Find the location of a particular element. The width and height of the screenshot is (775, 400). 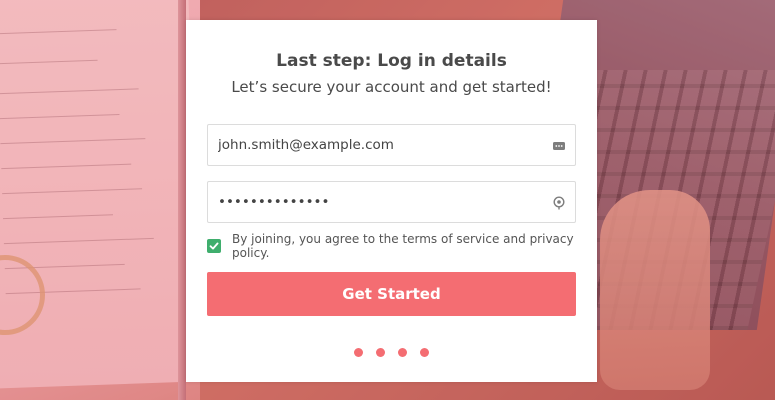

password-field is located at coordinates (391, 202).